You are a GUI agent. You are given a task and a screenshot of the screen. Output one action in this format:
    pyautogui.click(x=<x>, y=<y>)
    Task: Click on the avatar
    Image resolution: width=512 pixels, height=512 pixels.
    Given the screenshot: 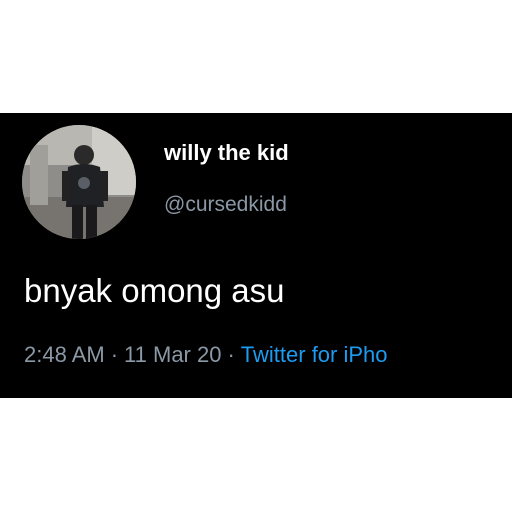 What is the action you would take?
    pyautogui.click(x=79, y=182)
    